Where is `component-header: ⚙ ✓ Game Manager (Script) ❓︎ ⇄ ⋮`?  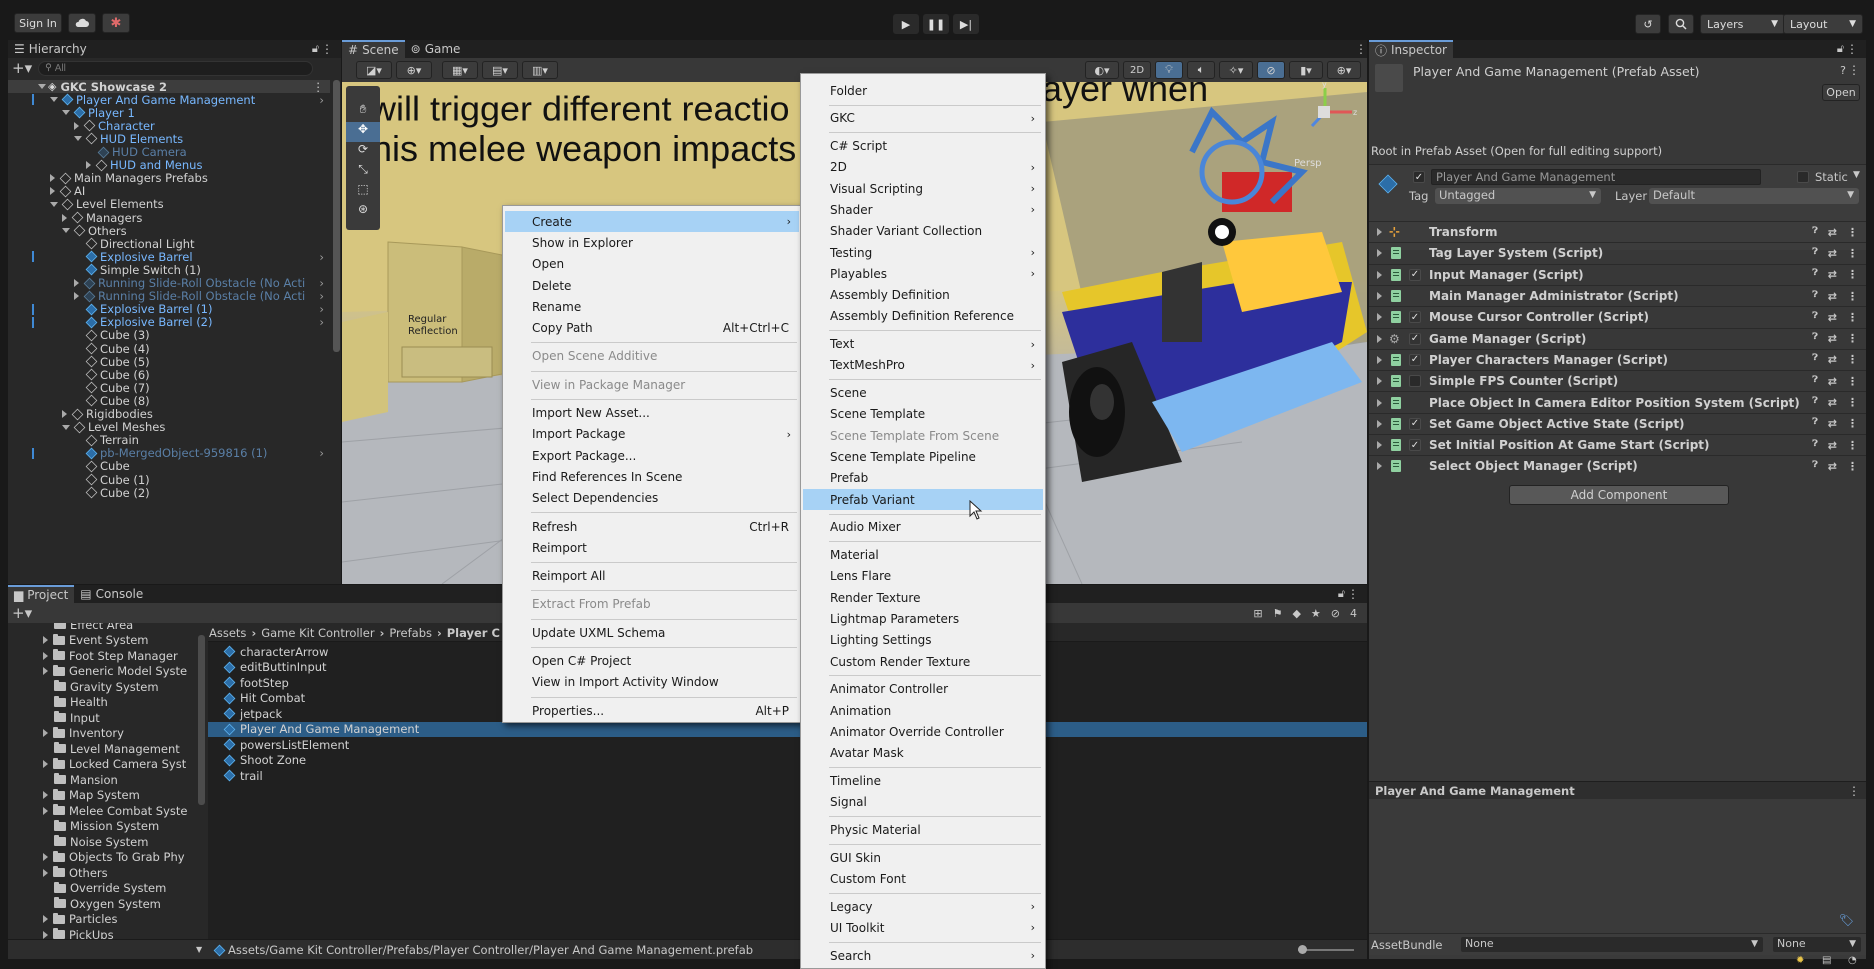
component-header: ⚙ ✓ Game Manager (Script) ❓︎ ⇄ ⋮ is located at coordinates (1617, 338).